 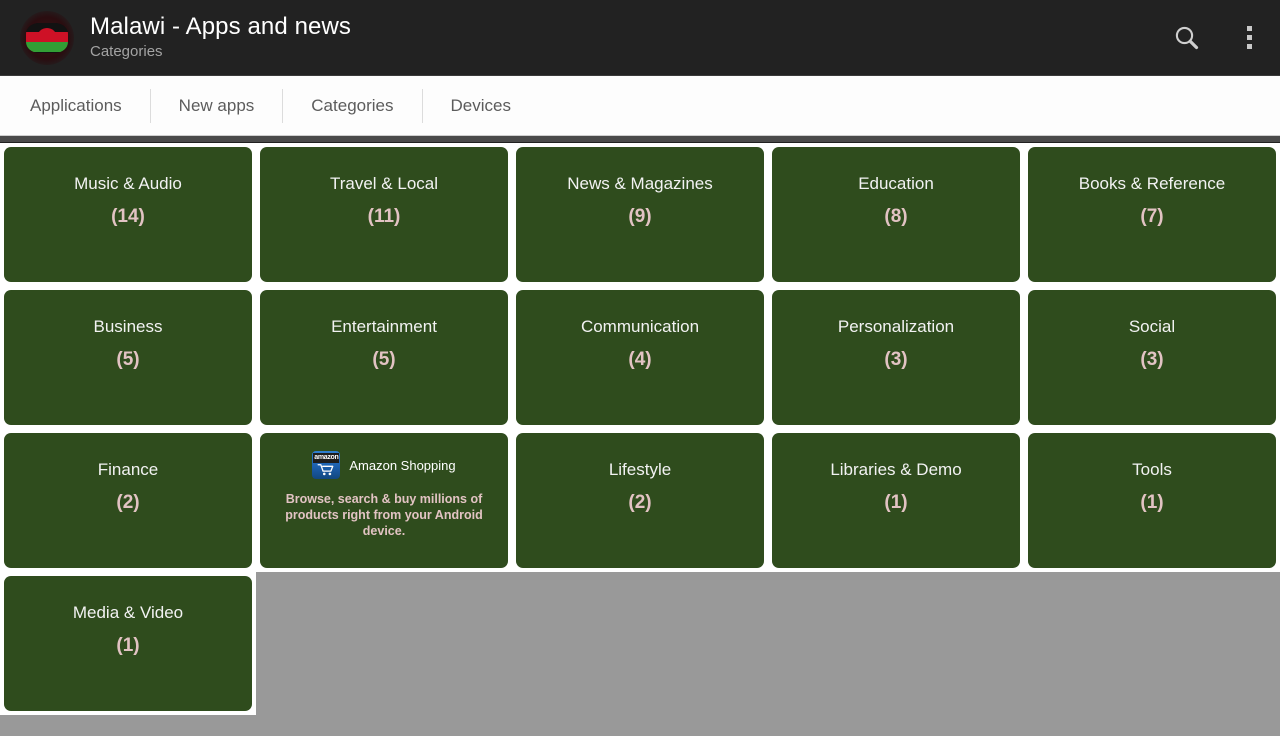 What do you see at coordinates (480, 105) in the screenshot?
I see `tab-devices: Devices` at bounding box center [480, 105].